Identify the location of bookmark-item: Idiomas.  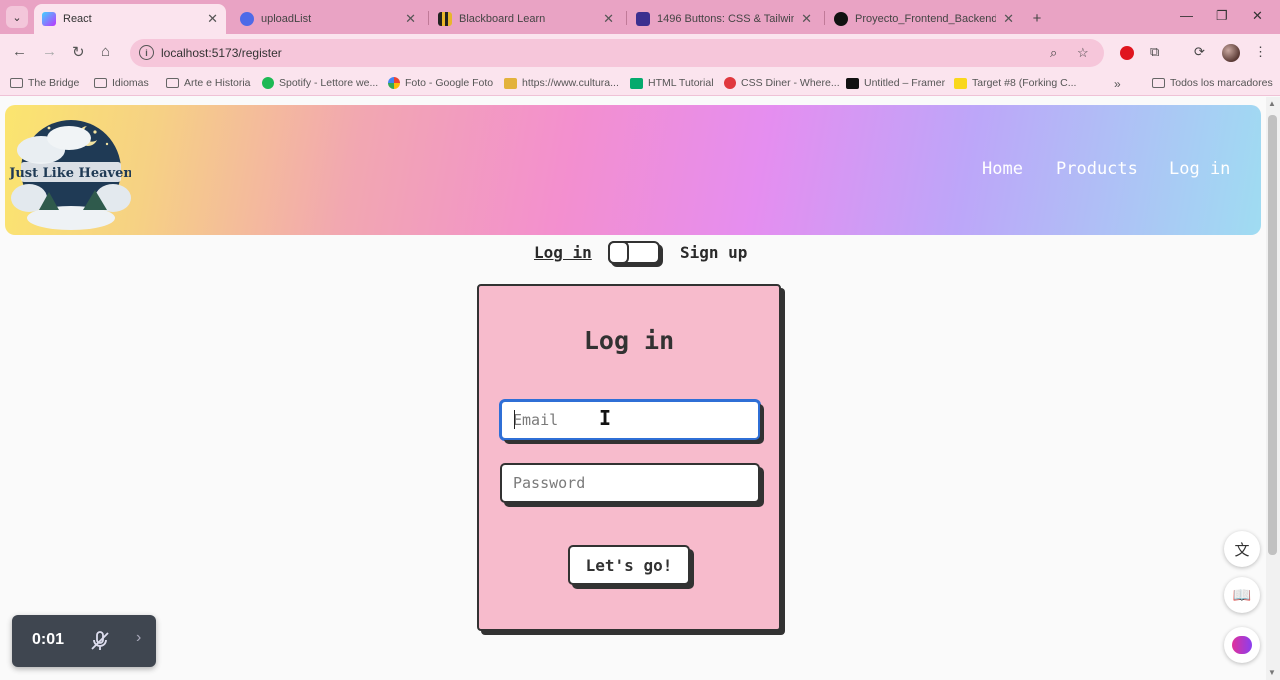
(121, 83).